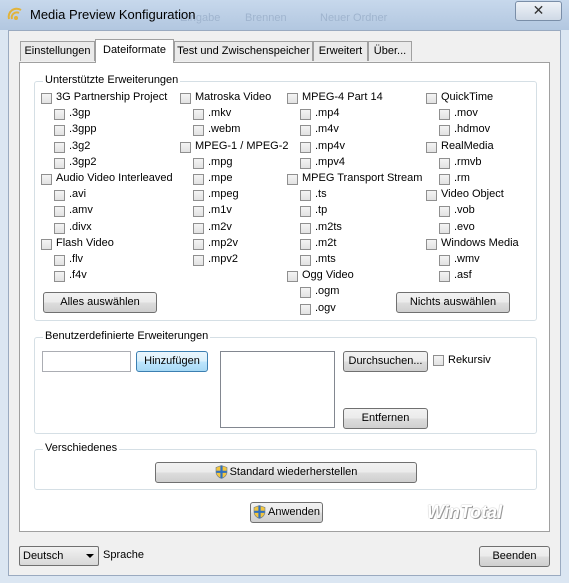  What do you see at coordinates (431, 244) in the screenshot?
I see `format-windows-media-checkbox` at bounding box center [431, 244].